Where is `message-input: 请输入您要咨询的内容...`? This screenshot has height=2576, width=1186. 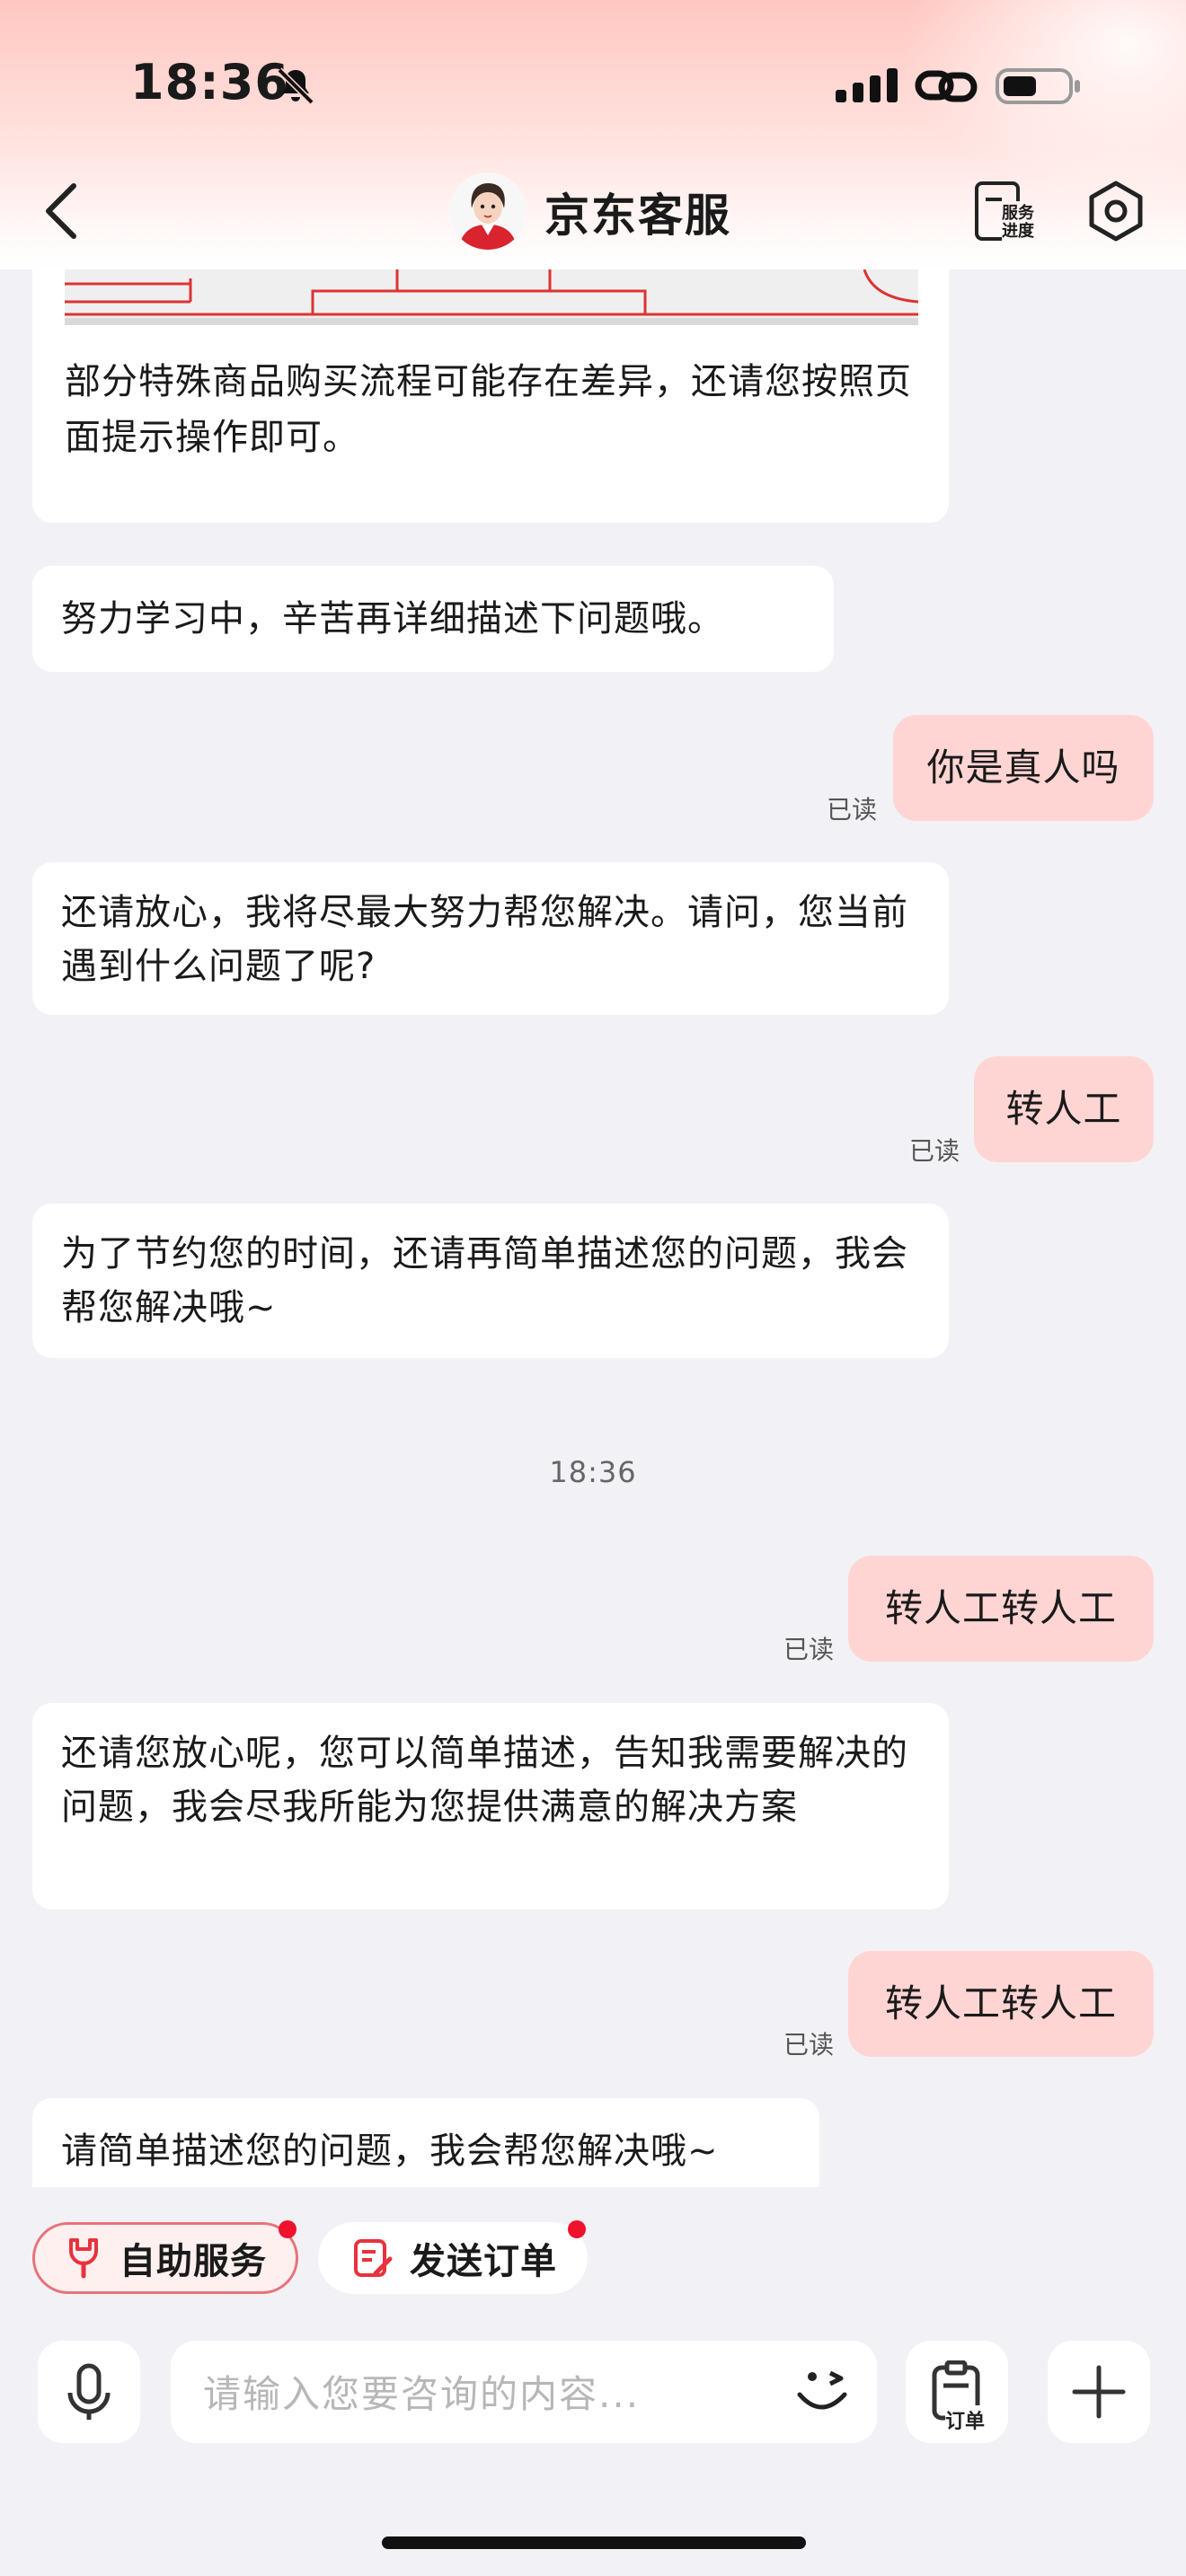
message-input: 请输入您要咨询的内容... is located at coordinates (524, 2392).